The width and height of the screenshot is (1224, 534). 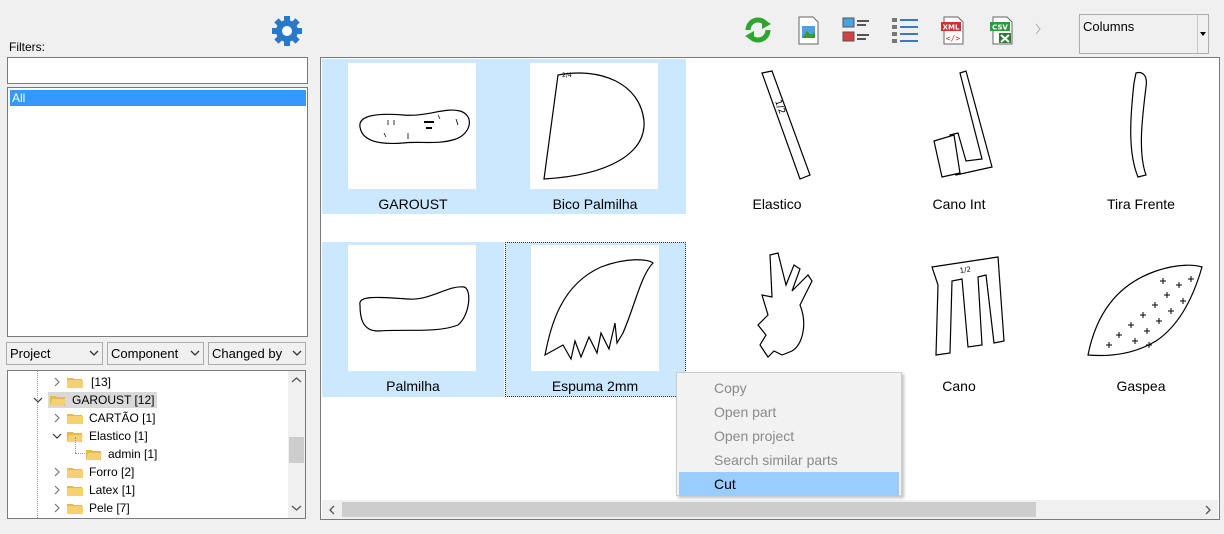 I want to click on columns-select: Columns, so click(x=1144, y=34).